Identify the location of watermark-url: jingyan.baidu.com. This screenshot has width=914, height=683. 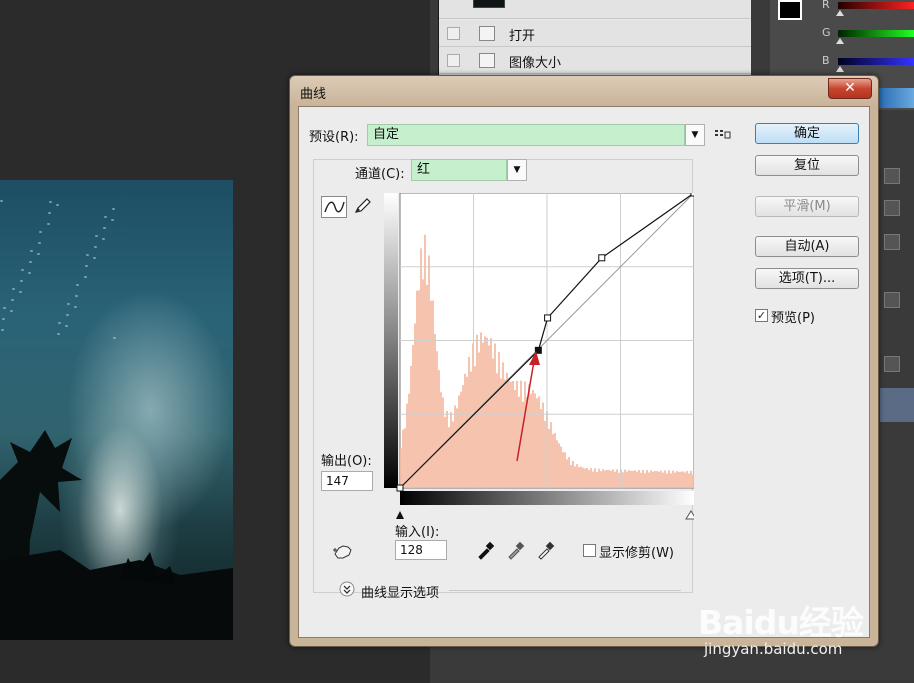
(773, 649).